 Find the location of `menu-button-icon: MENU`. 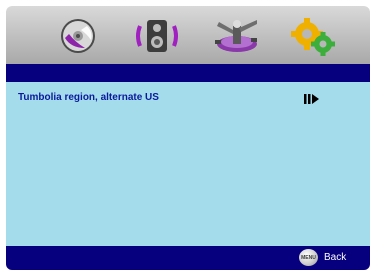

menu-button-icon: MENU is located at coordinates (308, 257).